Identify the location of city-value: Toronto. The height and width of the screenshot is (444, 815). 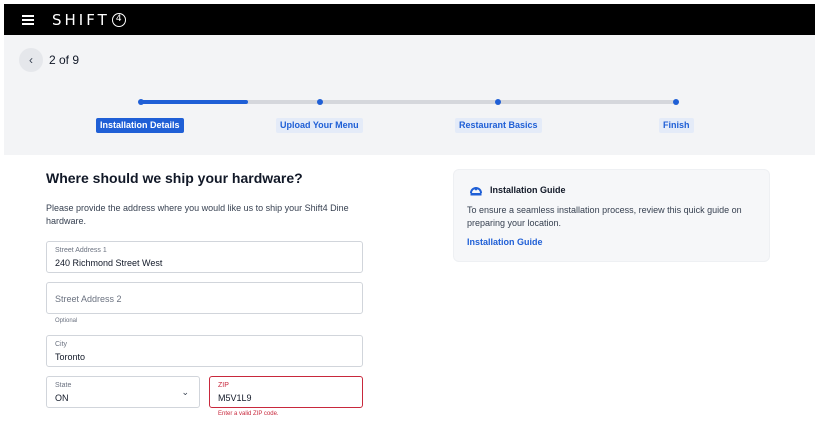
(70, 357).